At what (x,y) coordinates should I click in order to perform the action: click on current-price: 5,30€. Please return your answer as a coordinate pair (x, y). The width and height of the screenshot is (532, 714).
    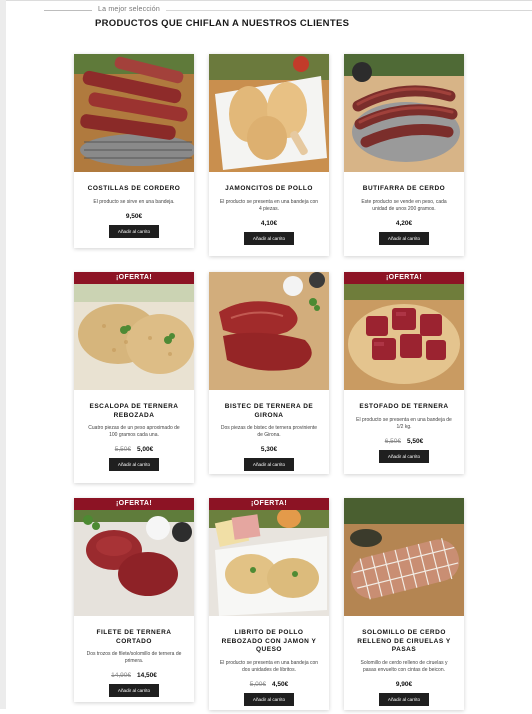
    Looking at the image, I should click on (269, 449).